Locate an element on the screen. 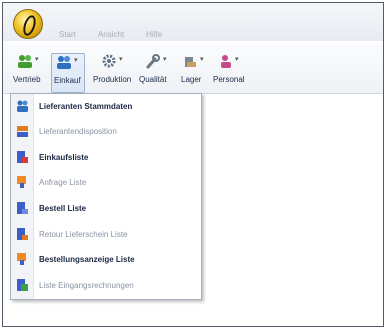 The width and height of the screenshot is (388, 331). ribbon-label: Vertrieb is located at coordinates (27, 79).